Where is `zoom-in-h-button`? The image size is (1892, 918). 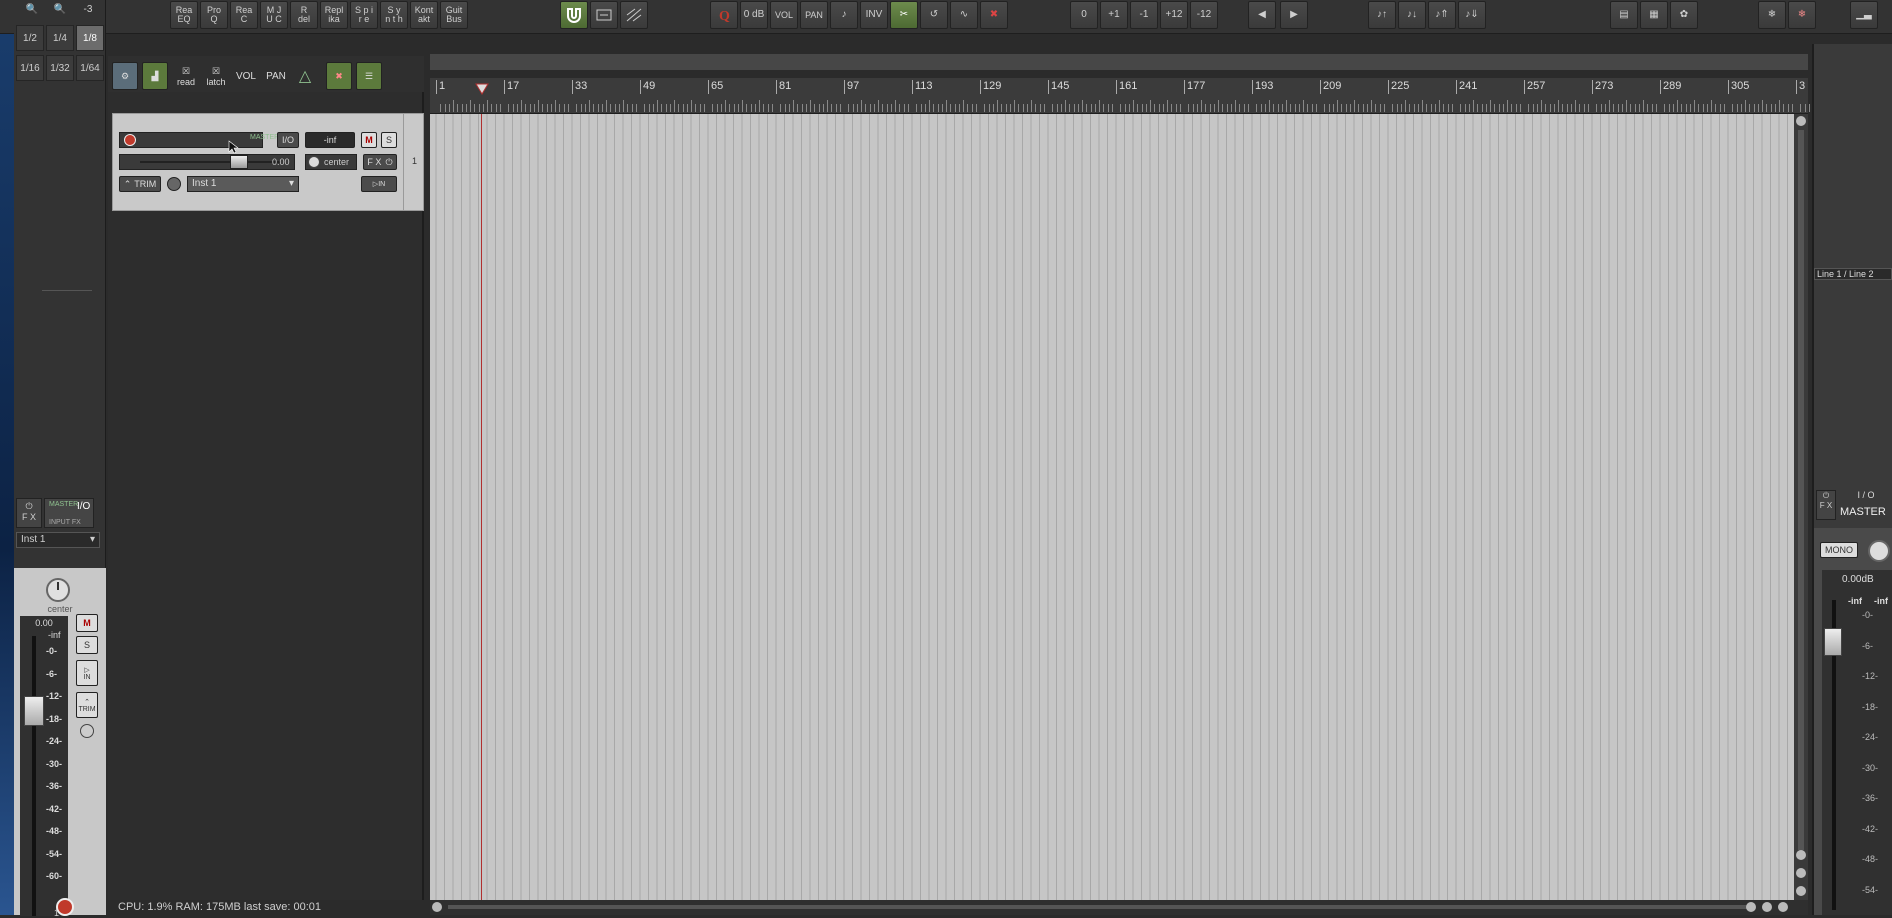 zoom-in-h-button is located at coordinates (1751, 907).